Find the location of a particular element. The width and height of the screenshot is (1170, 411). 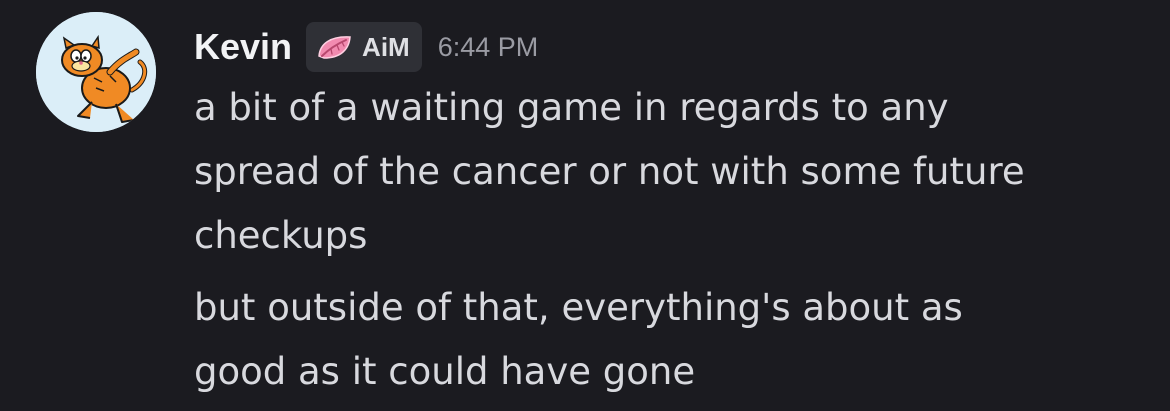

pink-leaf-icon is located at coordinates (334, 47).